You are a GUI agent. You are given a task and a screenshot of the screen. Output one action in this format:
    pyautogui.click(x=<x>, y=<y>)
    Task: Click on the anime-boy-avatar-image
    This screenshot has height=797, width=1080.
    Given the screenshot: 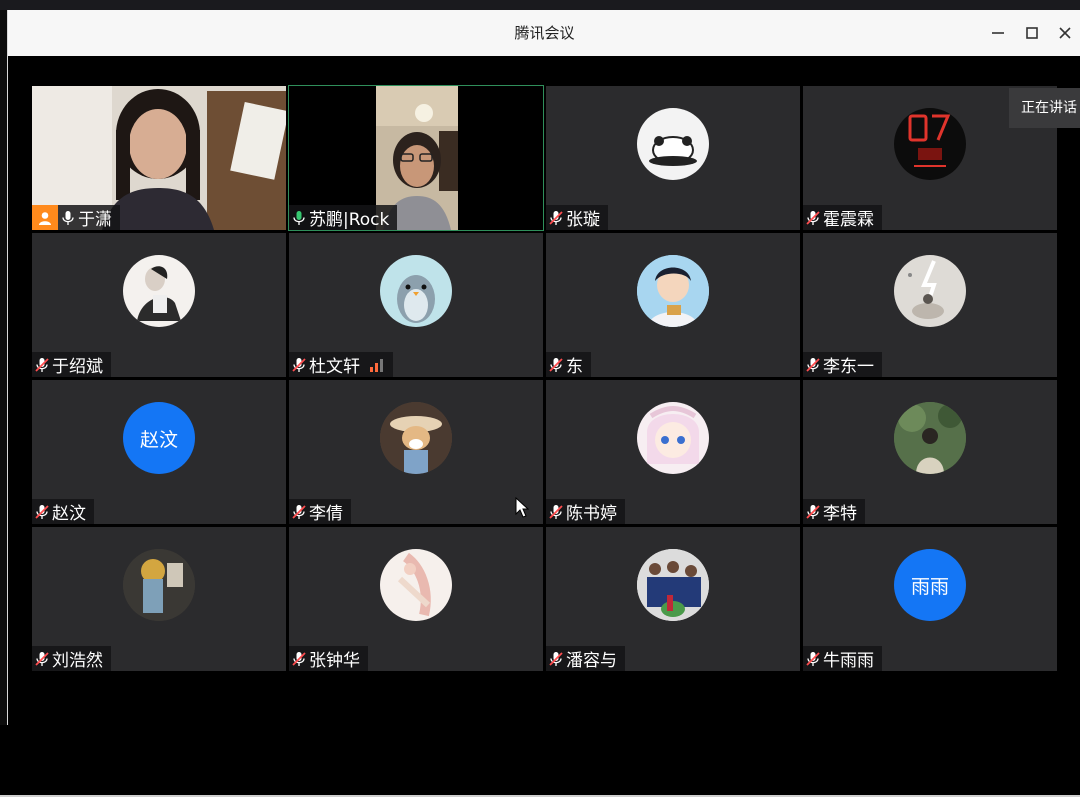 What is the action you would take?
    pyautogui.click(x=673, y=291)
    